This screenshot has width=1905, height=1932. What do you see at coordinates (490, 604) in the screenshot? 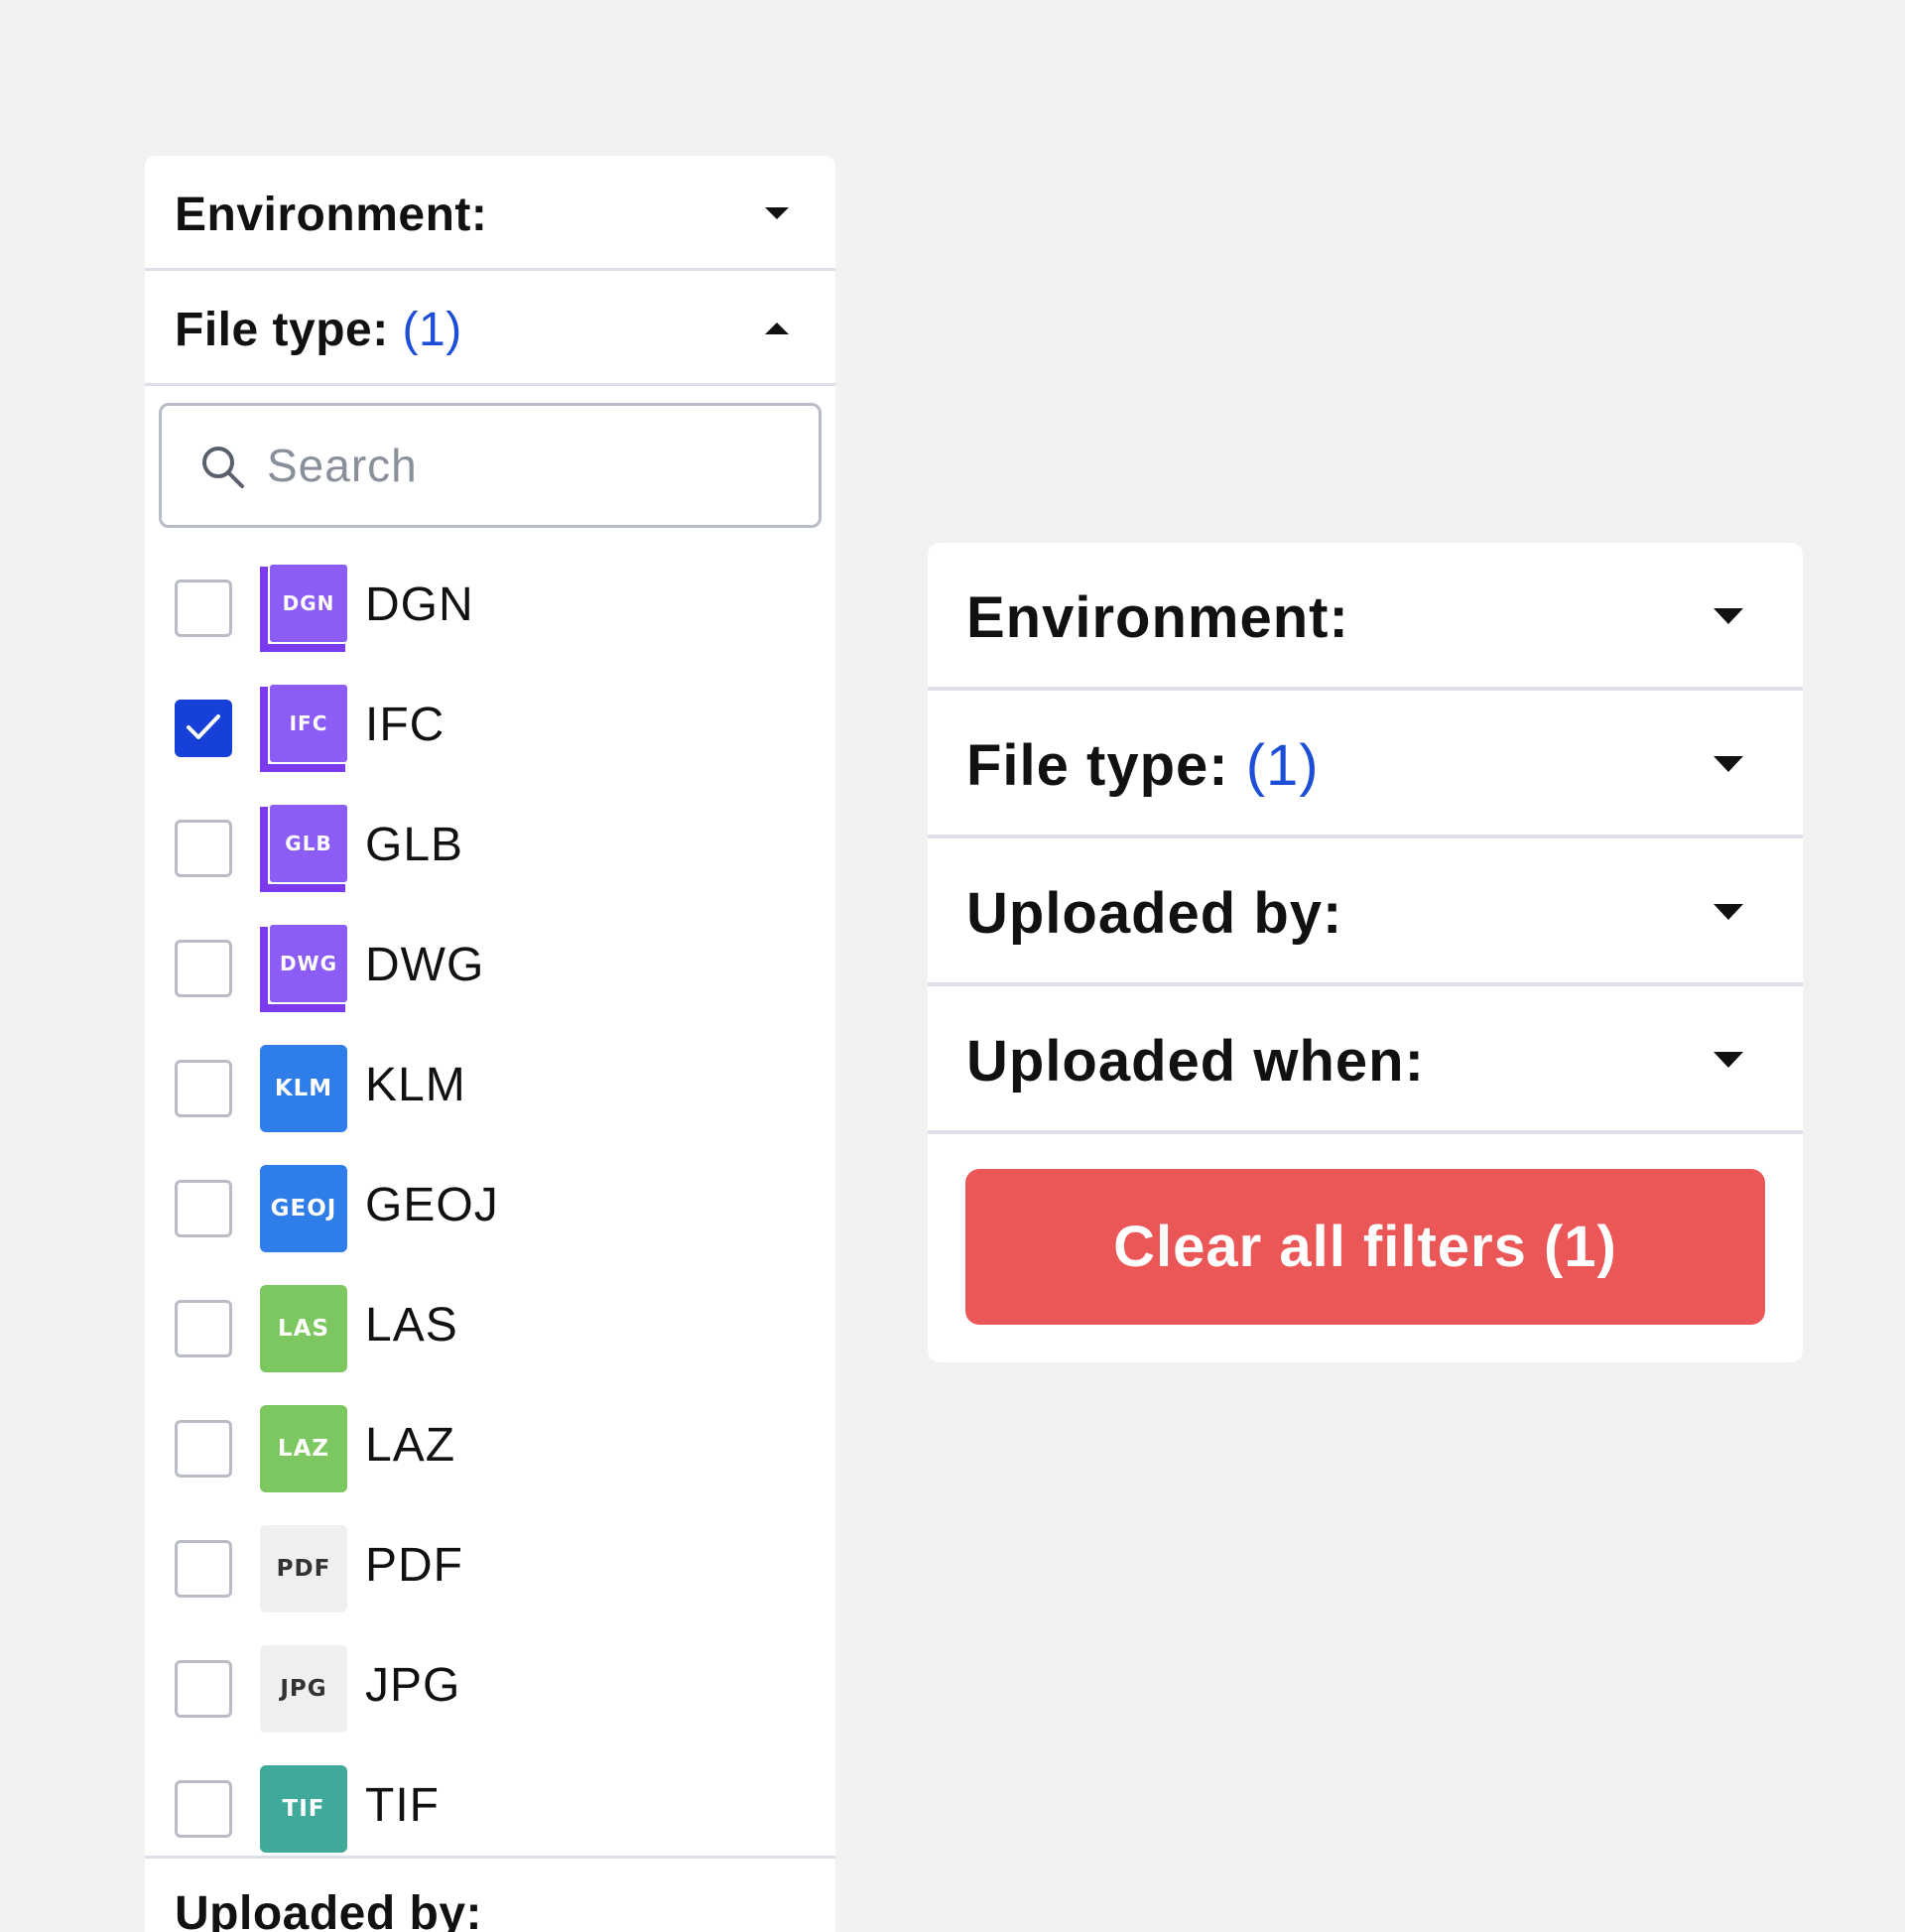
I see `file-type-option: DGN DGN` at bounding box center [490, 604].